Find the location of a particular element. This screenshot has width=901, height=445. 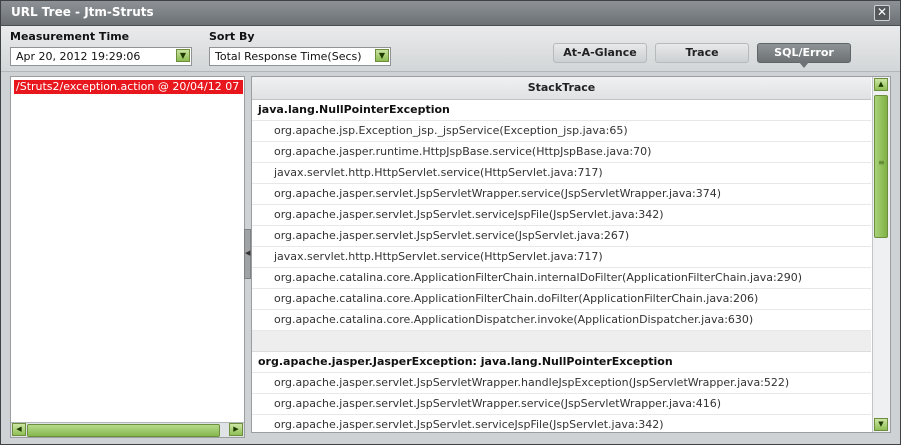

horizontal-scroll-thumb is located at coordinates (123, 430).